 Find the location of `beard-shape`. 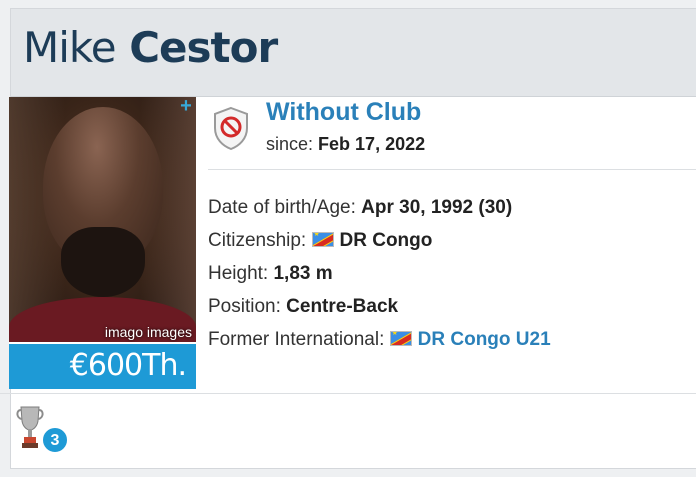

beard-shape is located at coordinates (103, 262).